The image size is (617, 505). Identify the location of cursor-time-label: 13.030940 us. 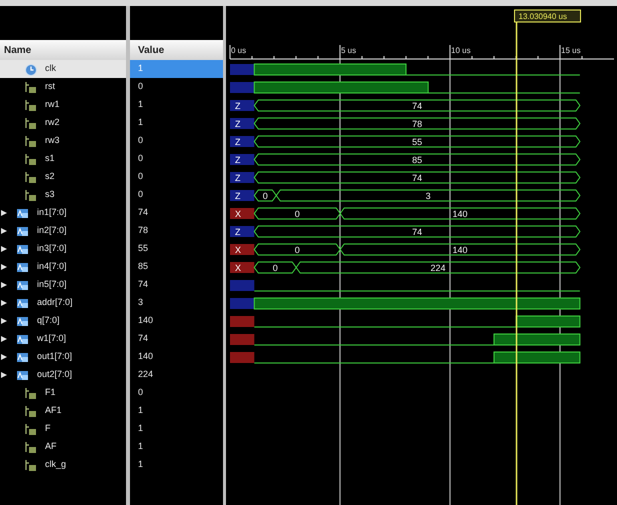
(548, 16).